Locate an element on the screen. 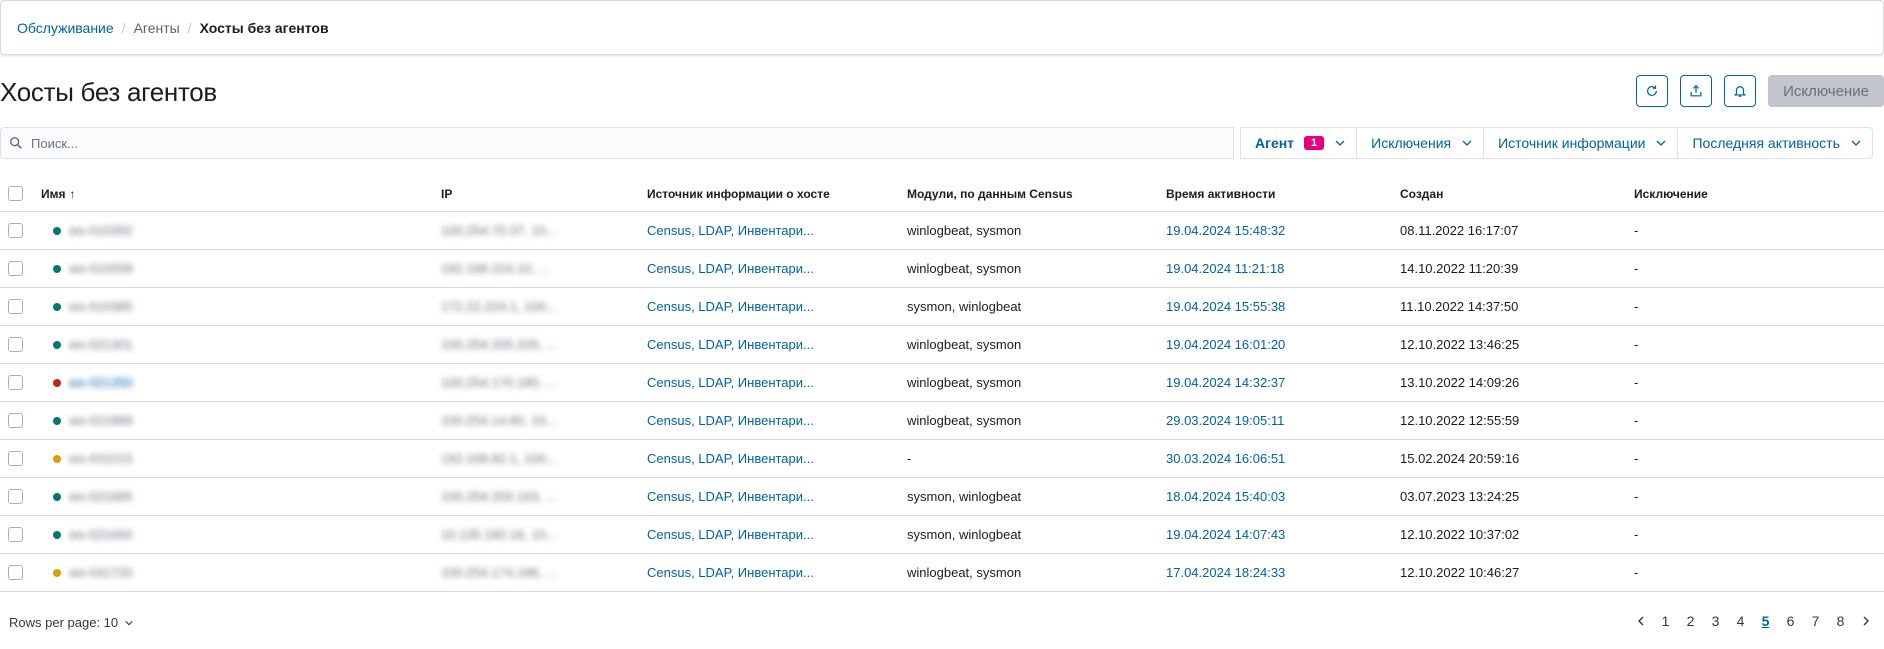 Image resolution: width=1884 pixels, height=649 pixels. activity-time-link: 19.04.2024 11:21:18 is located at coordinates (1225, 268).